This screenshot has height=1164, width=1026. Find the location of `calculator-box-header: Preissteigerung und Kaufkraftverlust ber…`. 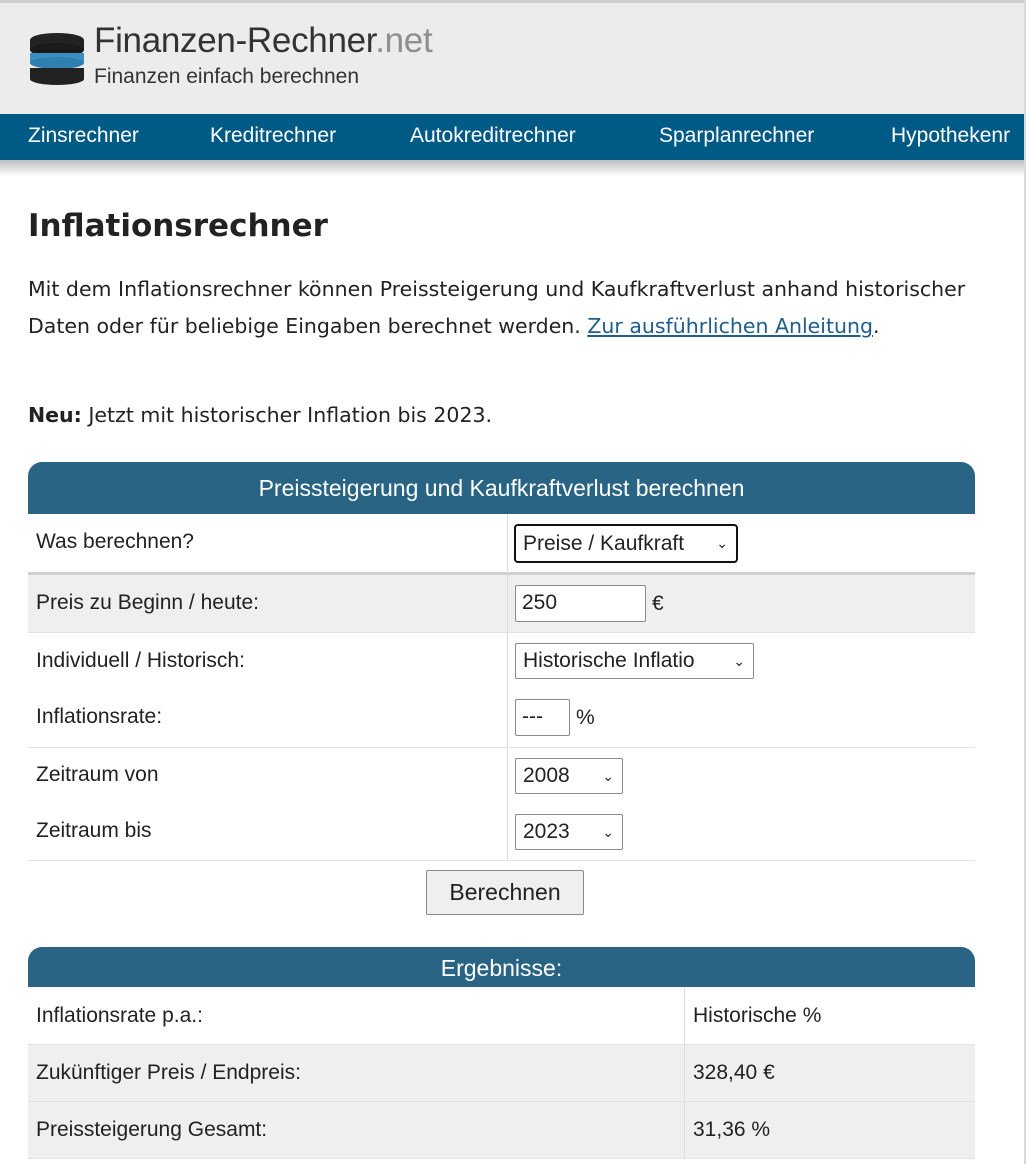

calculator-box-header: Preissteigerung und Kaufkraftverlust ber… is located at coordinates (501, 488).